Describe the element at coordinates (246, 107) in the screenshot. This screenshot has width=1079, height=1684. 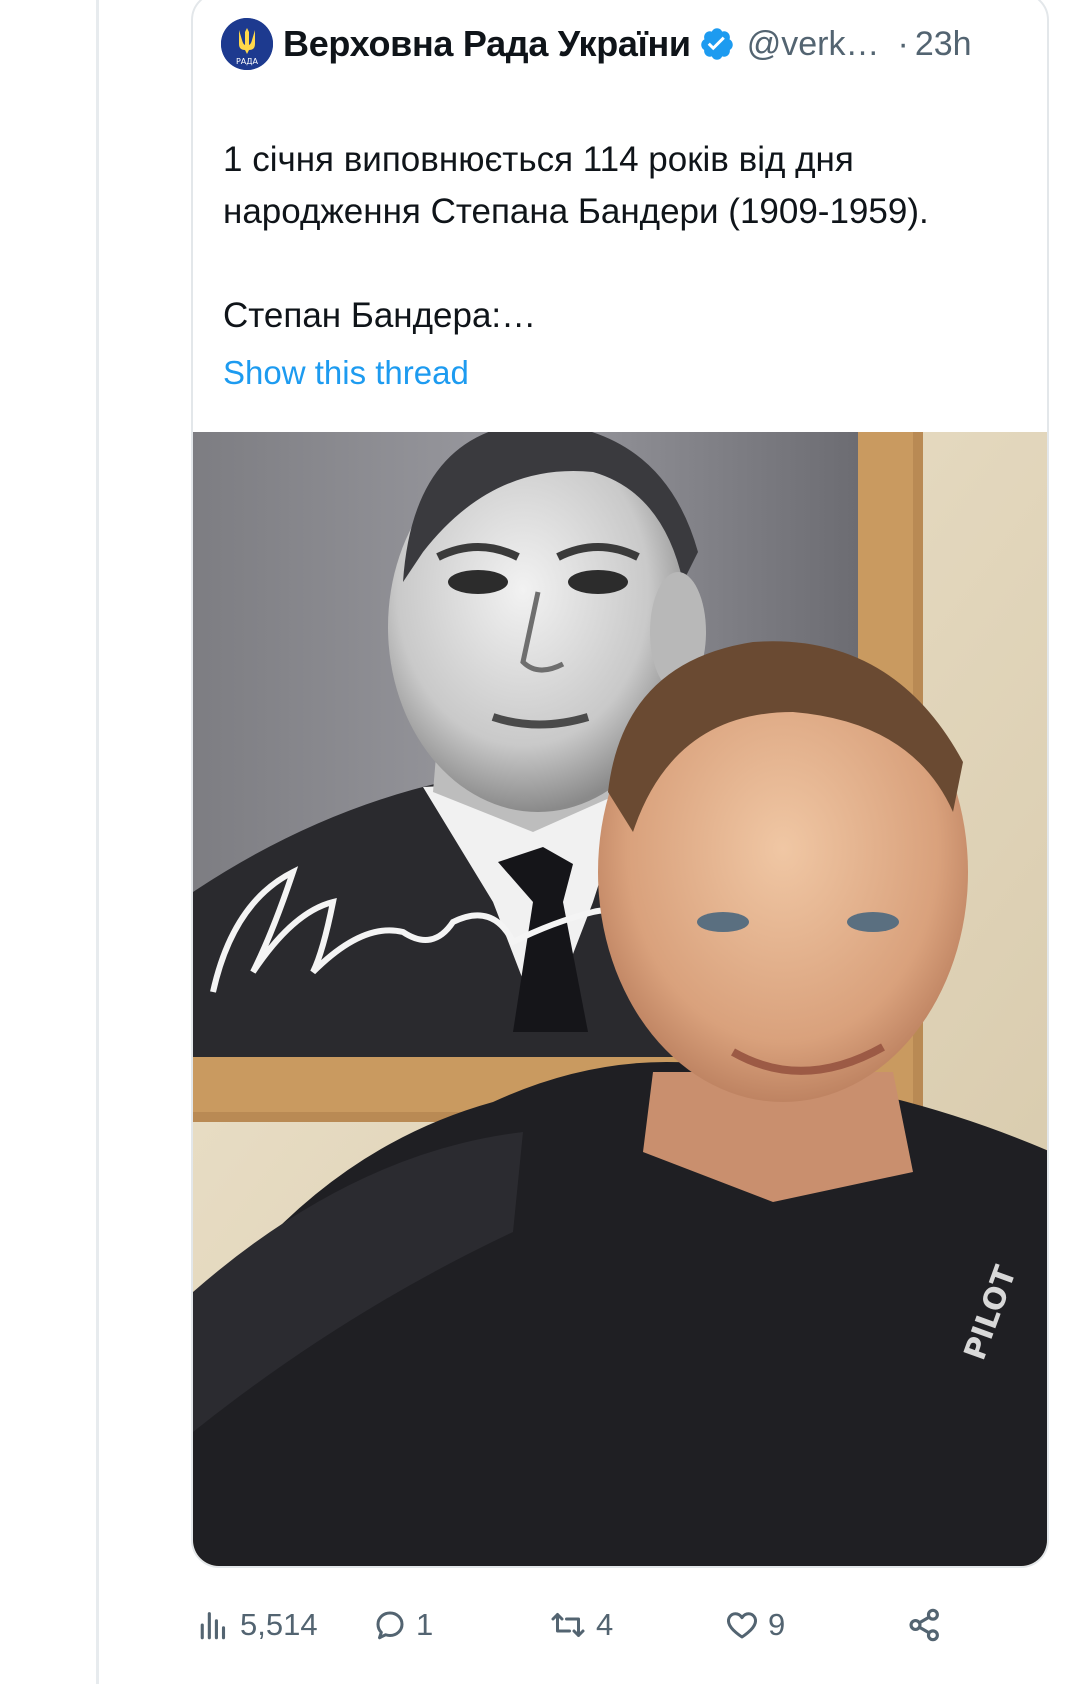
I see `ukraine-flag-icon` at that location.